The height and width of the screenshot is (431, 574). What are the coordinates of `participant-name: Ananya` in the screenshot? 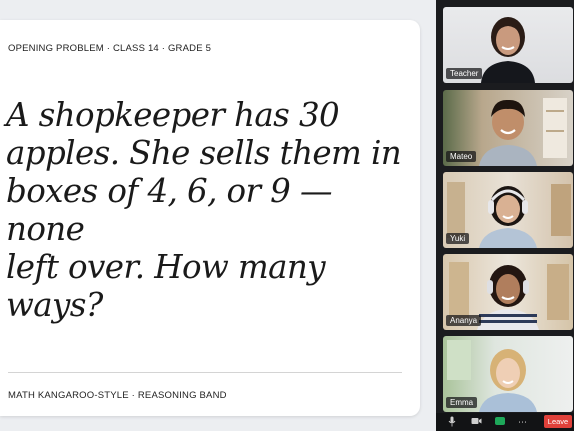 It's located at (464, 320).